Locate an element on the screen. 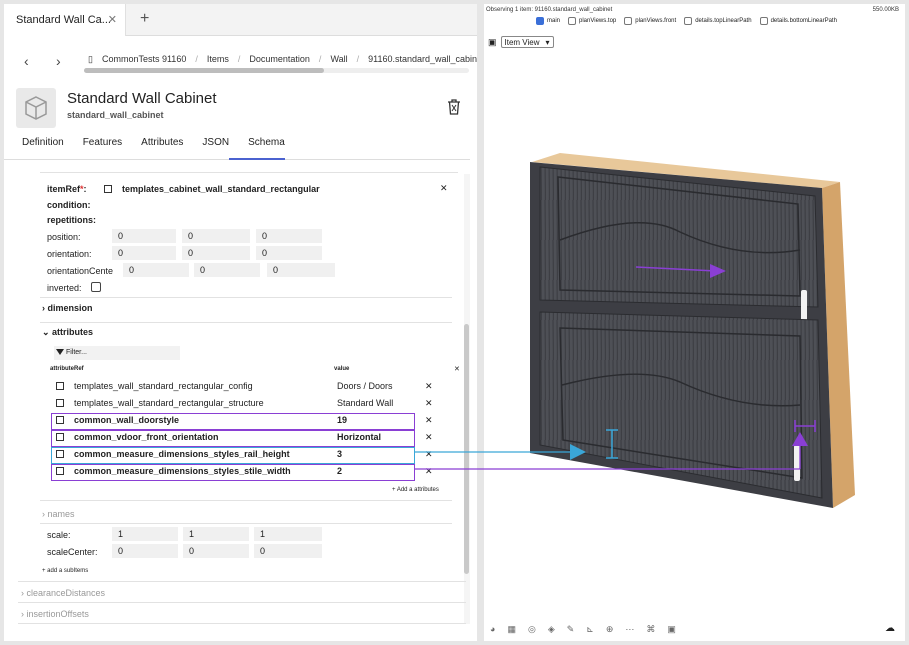  back-icon: ‹ is located at coordinates (26, 61).